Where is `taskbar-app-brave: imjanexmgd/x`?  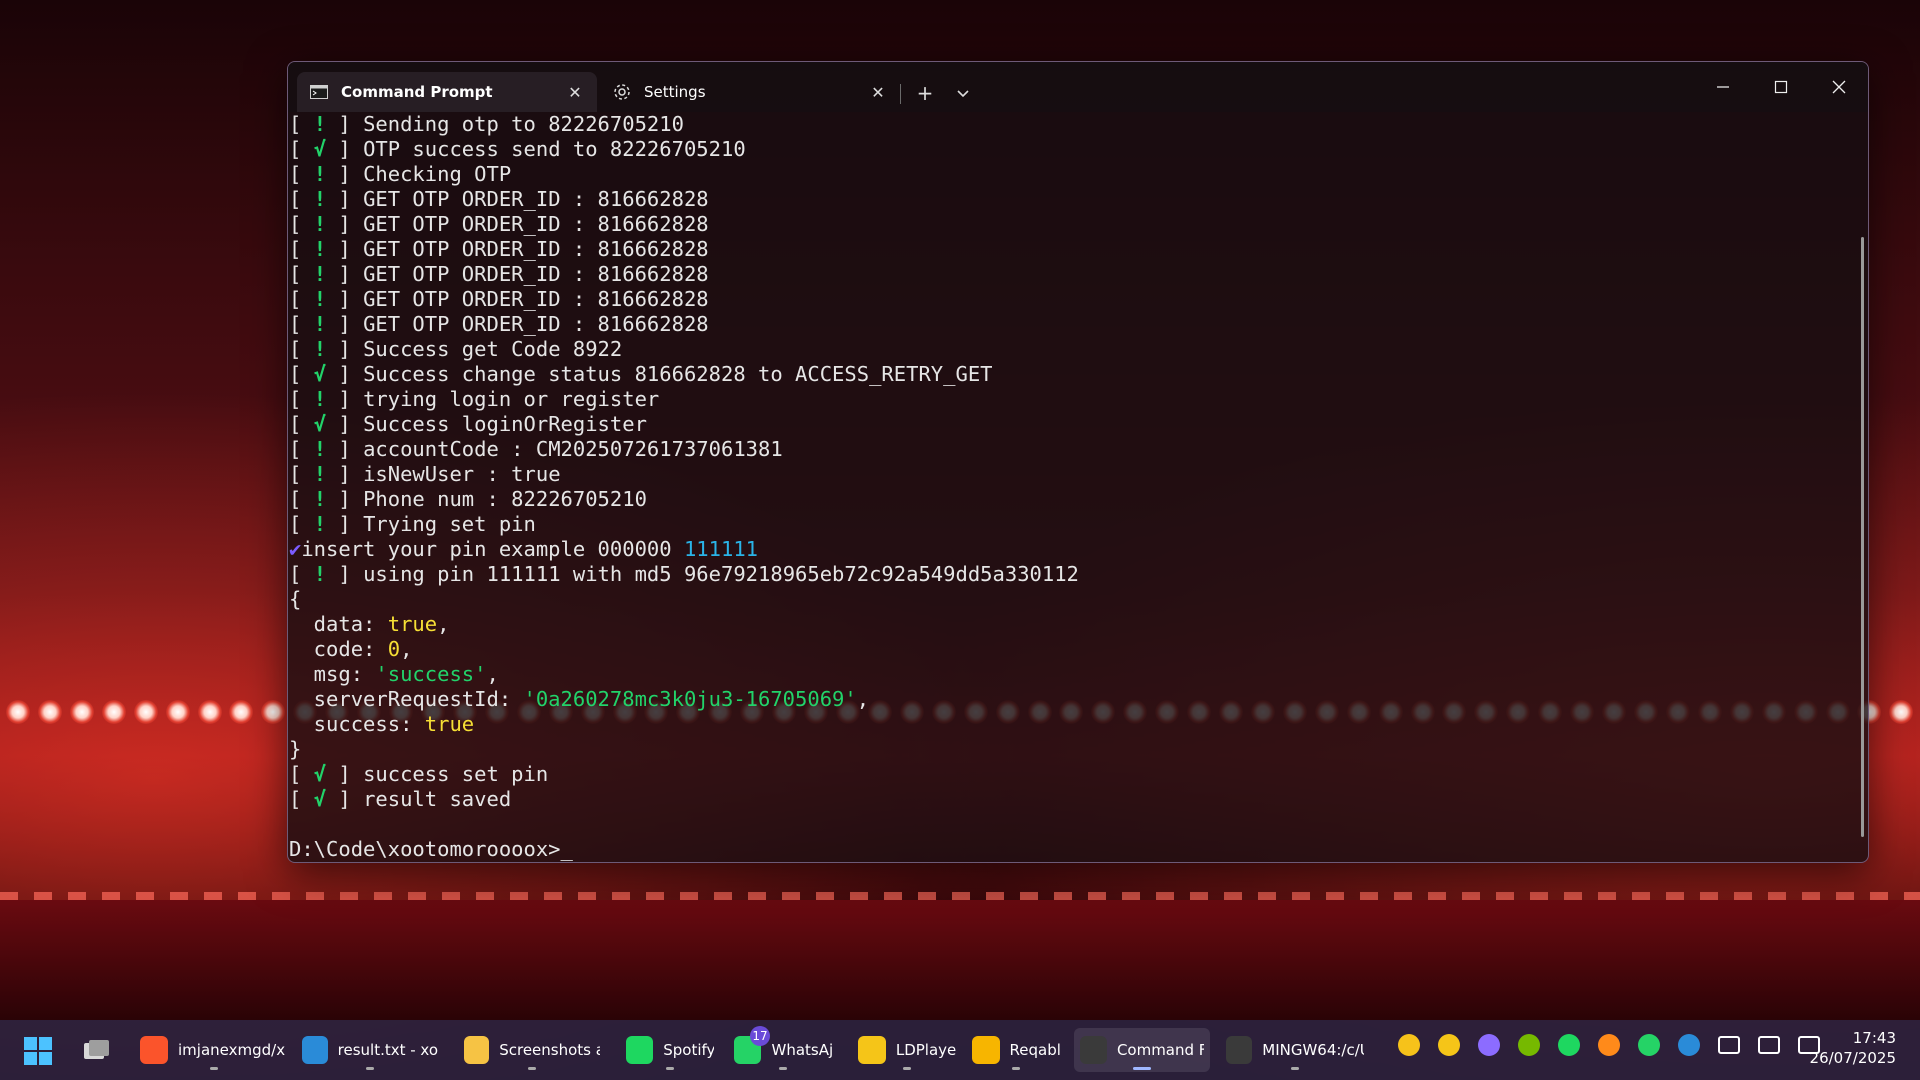 taskbar-app-brave: imjanexmgd/x is located at coordinates (214, 1050).